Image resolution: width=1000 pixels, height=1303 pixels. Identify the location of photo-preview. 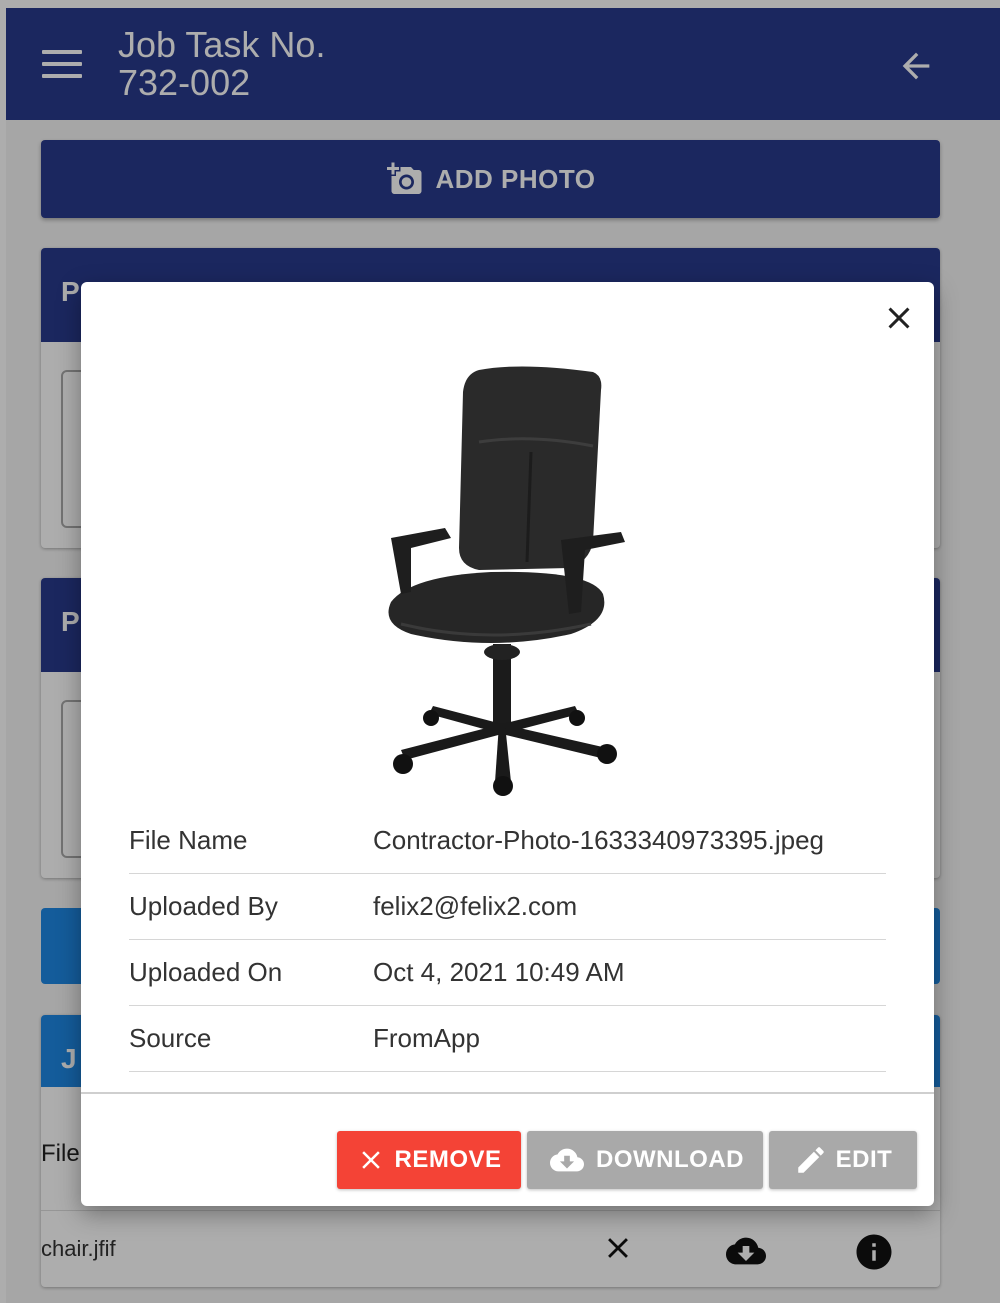
(506, 581).